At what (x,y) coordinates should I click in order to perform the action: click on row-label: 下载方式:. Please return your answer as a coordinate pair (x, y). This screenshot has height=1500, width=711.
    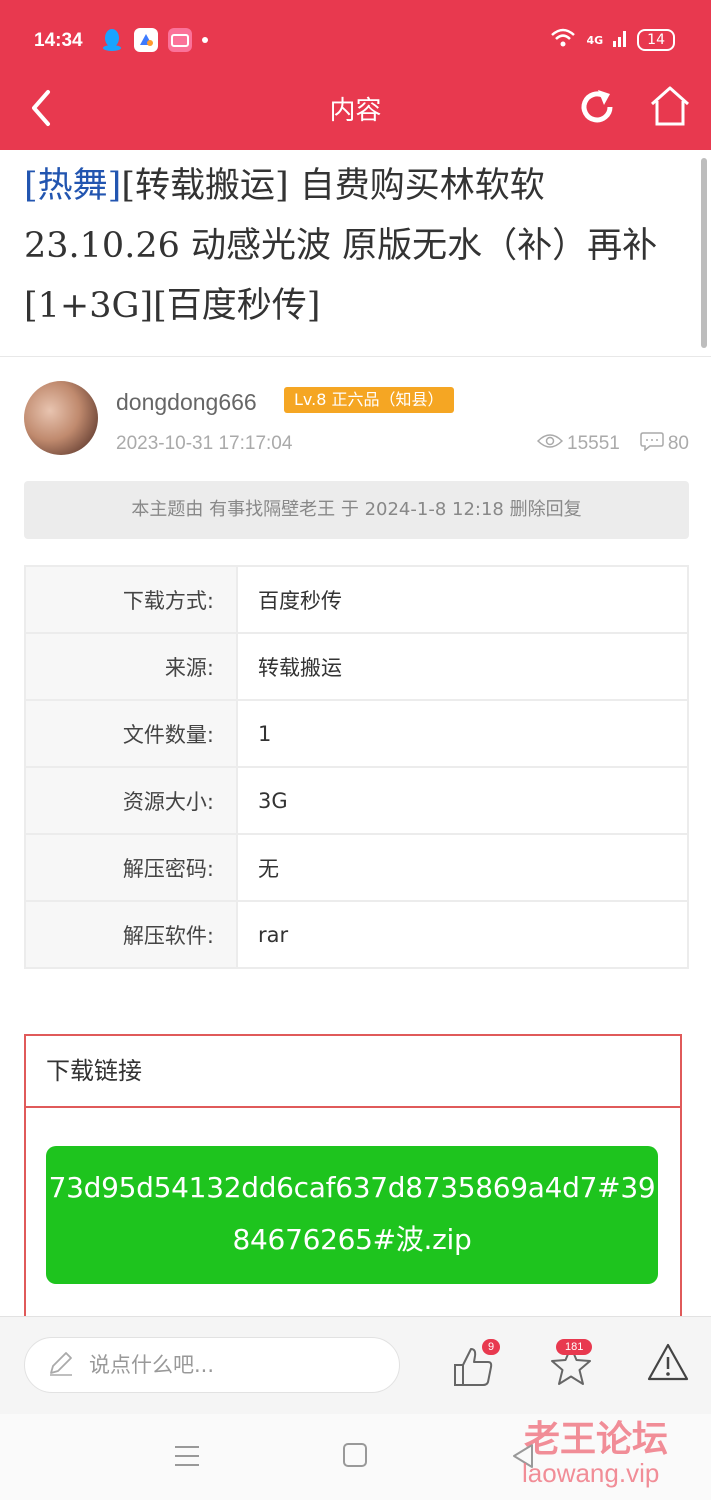
    Looking at the image, I should click on (131, 599).